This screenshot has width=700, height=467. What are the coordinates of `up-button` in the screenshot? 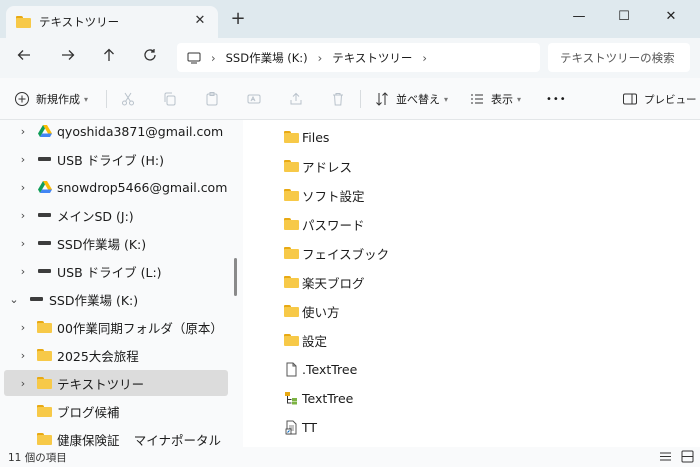 It's located at (109, 58).